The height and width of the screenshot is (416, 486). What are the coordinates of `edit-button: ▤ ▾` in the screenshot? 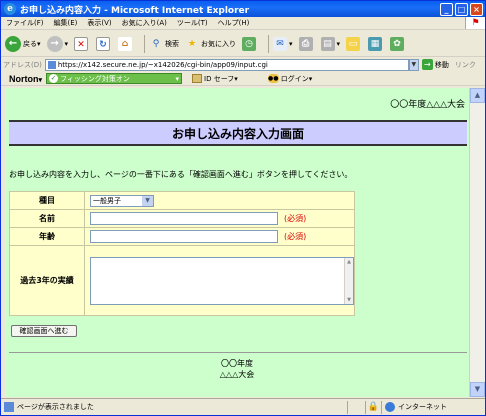 It's located at (330, 43).